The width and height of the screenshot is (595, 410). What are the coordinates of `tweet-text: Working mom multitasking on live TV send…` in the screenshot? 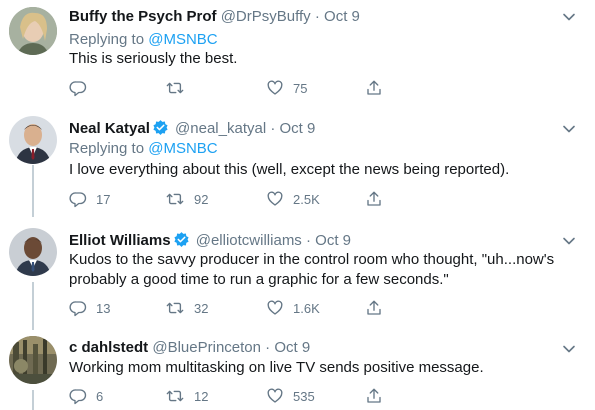 It's located at (276, 367).